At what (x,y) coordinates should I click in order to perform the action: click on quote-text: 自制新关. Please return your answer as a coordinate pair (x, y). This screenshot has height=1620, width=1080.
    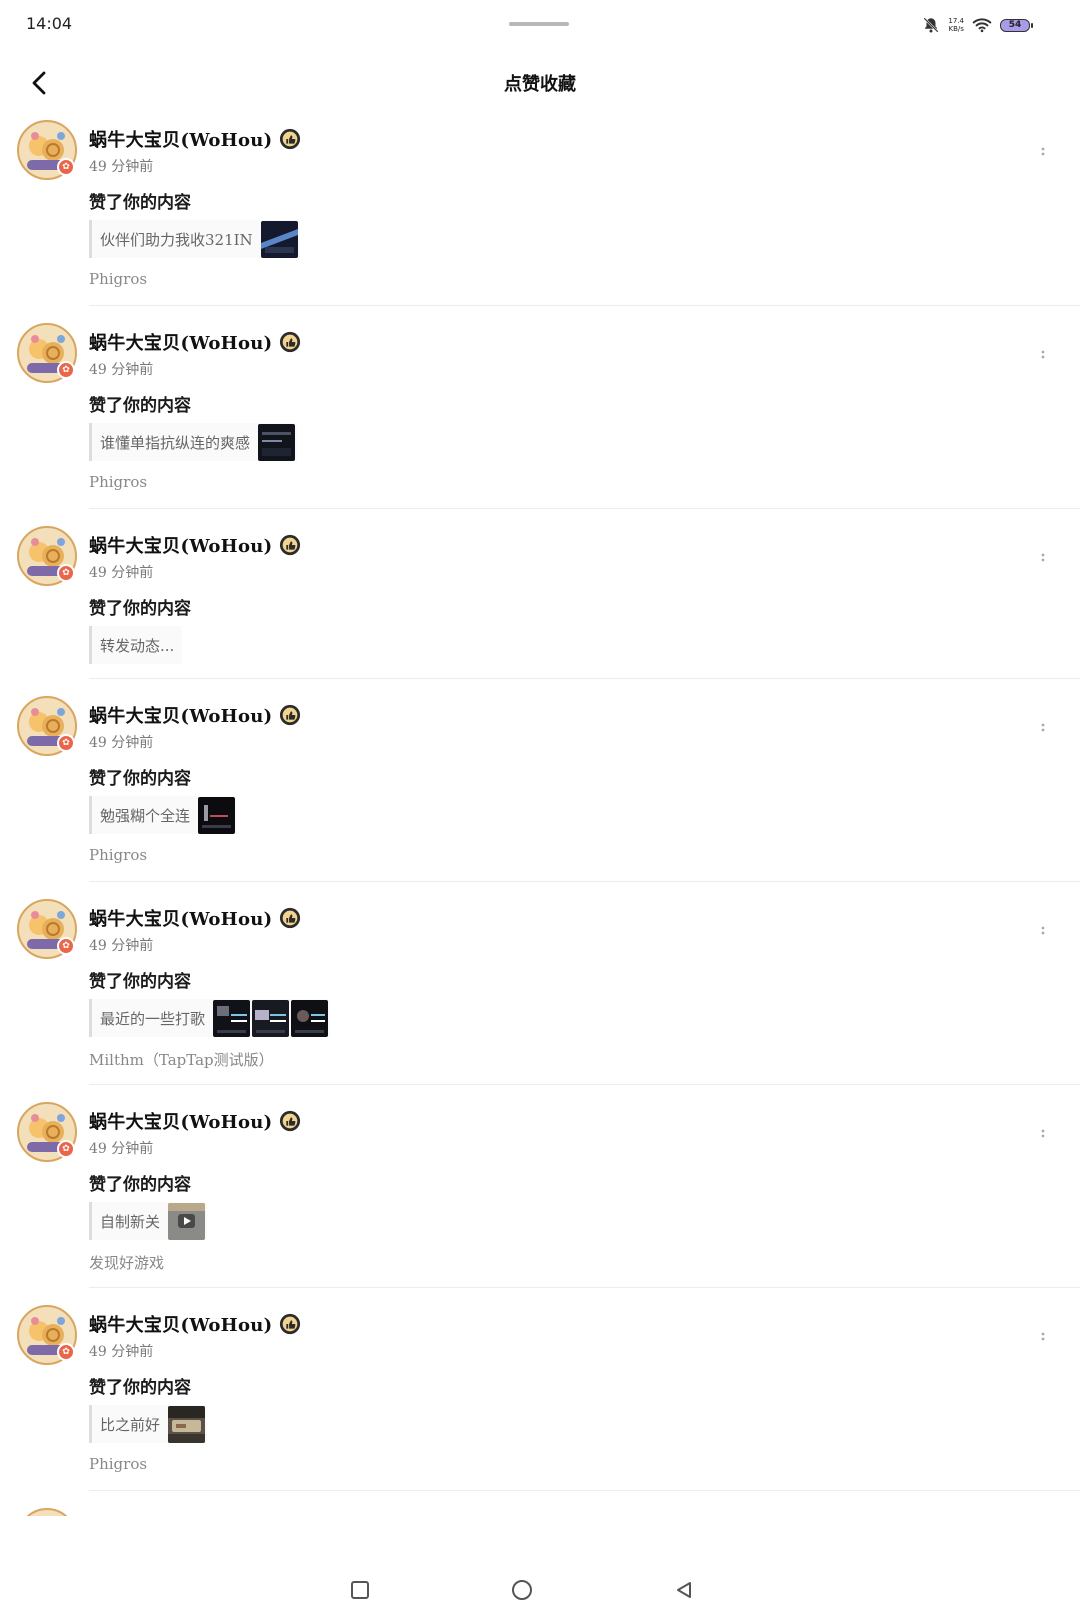
    Looking at the image, I should click on (130, 1221).